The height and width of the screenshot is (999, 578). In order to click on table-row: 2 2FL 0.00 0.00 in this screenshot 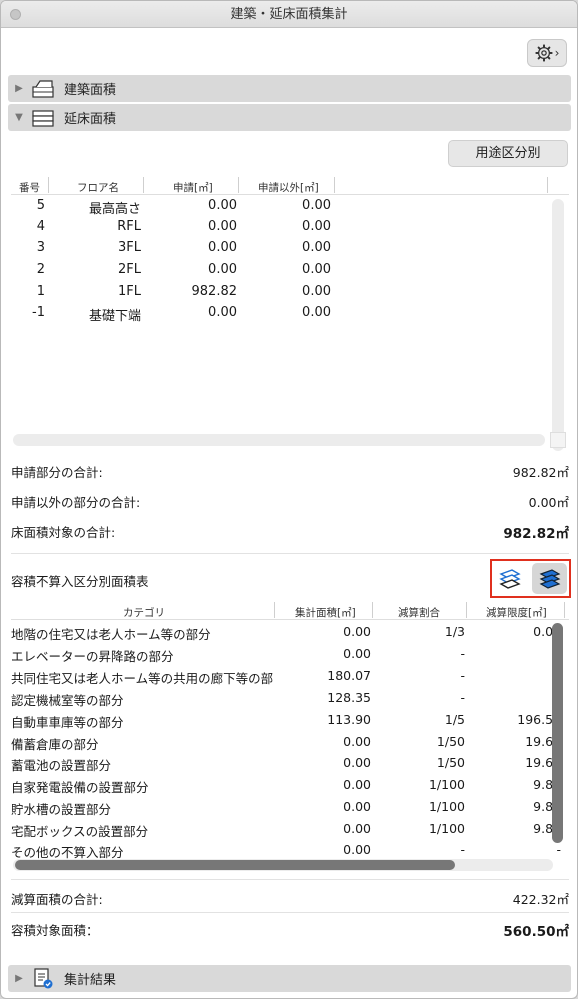, I will do `click(176, 270)`.